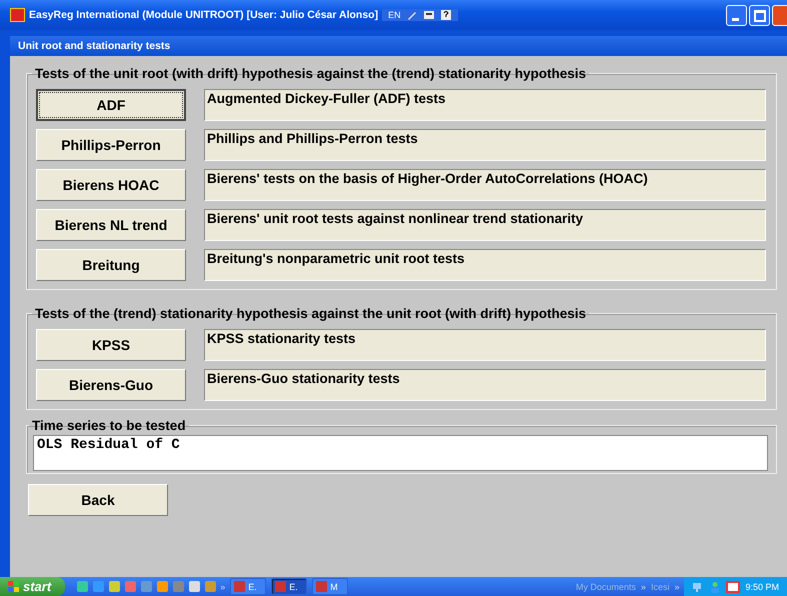 This screenshot has width=787, height=596. I want to click on close-button, so click(779, 15).